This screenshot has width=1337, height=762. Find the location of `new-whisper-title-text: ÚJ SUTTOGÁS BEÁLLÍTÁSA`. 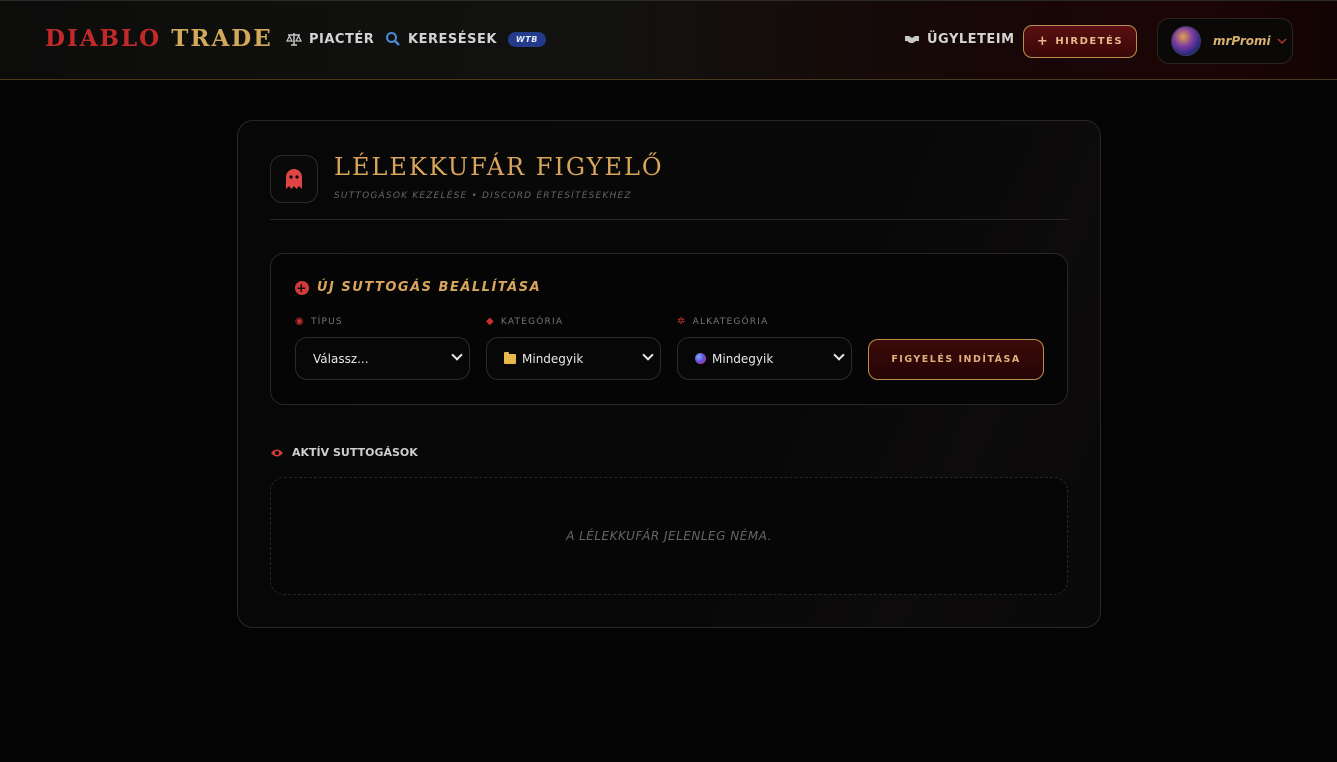

new-whisper-title-text: ÚJ SUTTOGÁS BEÁLLÍTÁSA is located at coordinates (429, 287).